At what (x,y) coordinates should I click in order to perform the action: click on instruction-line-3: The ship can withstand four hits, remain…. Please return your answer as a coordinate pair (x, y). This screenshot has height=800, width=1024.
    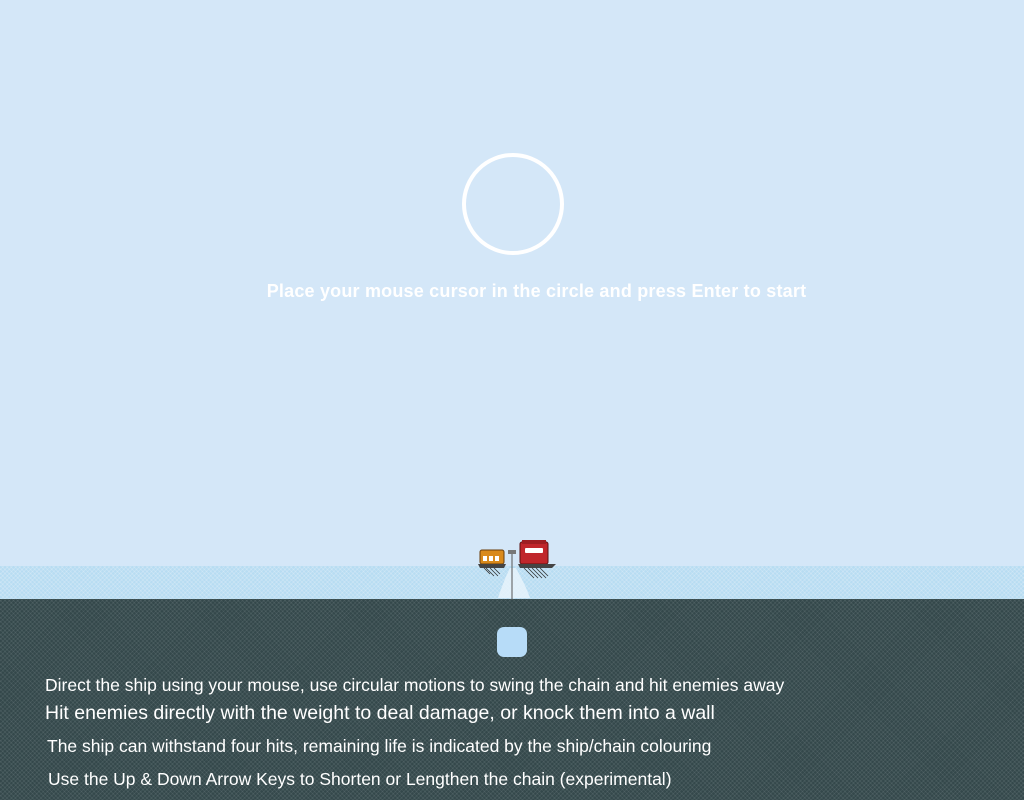
    Looking at the image, I should click on (379, 746).